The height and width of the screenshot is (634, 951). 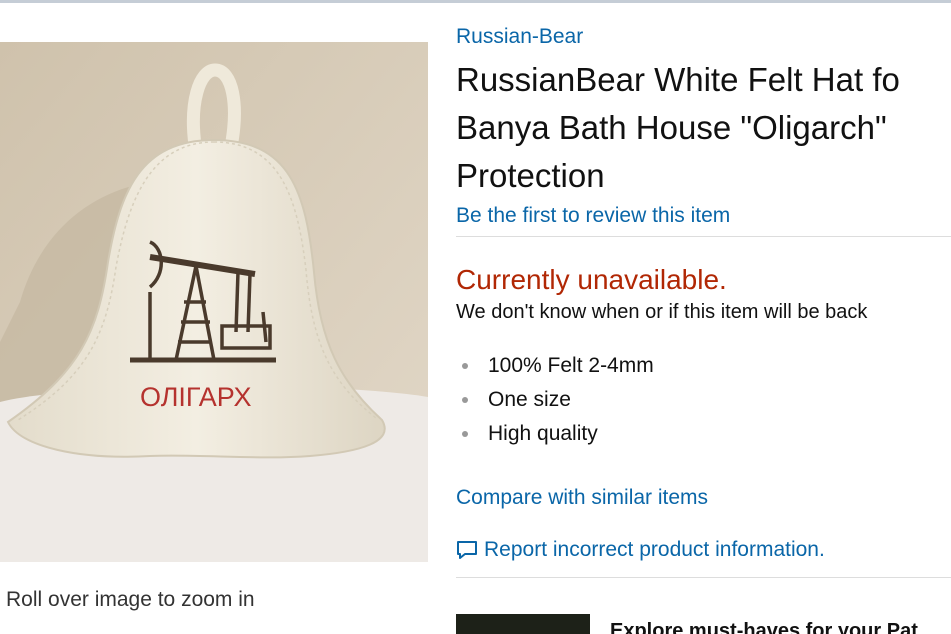 I want to click on promo-thumbnail, so click(x=523, y=624).